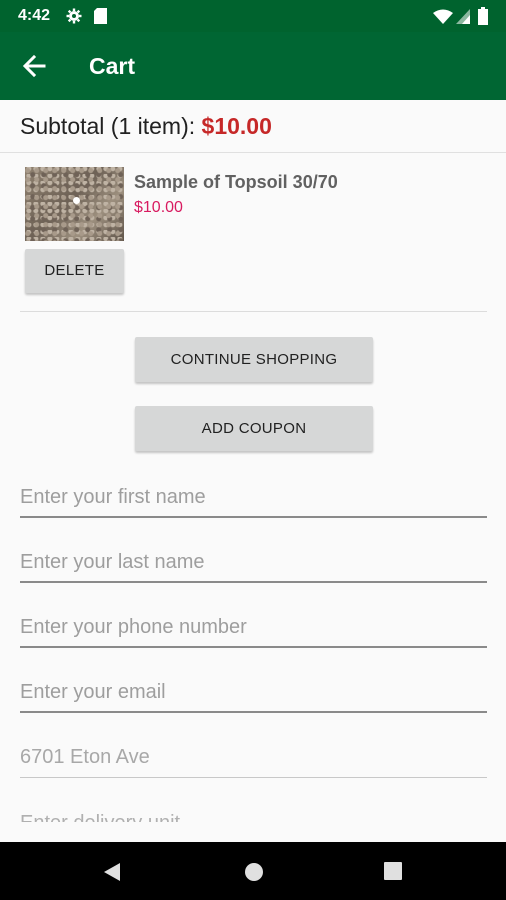 The height and width of the screenshot is (900, 506). I want to click on address-field: 6701 Eton Ave, so click(253, 758).